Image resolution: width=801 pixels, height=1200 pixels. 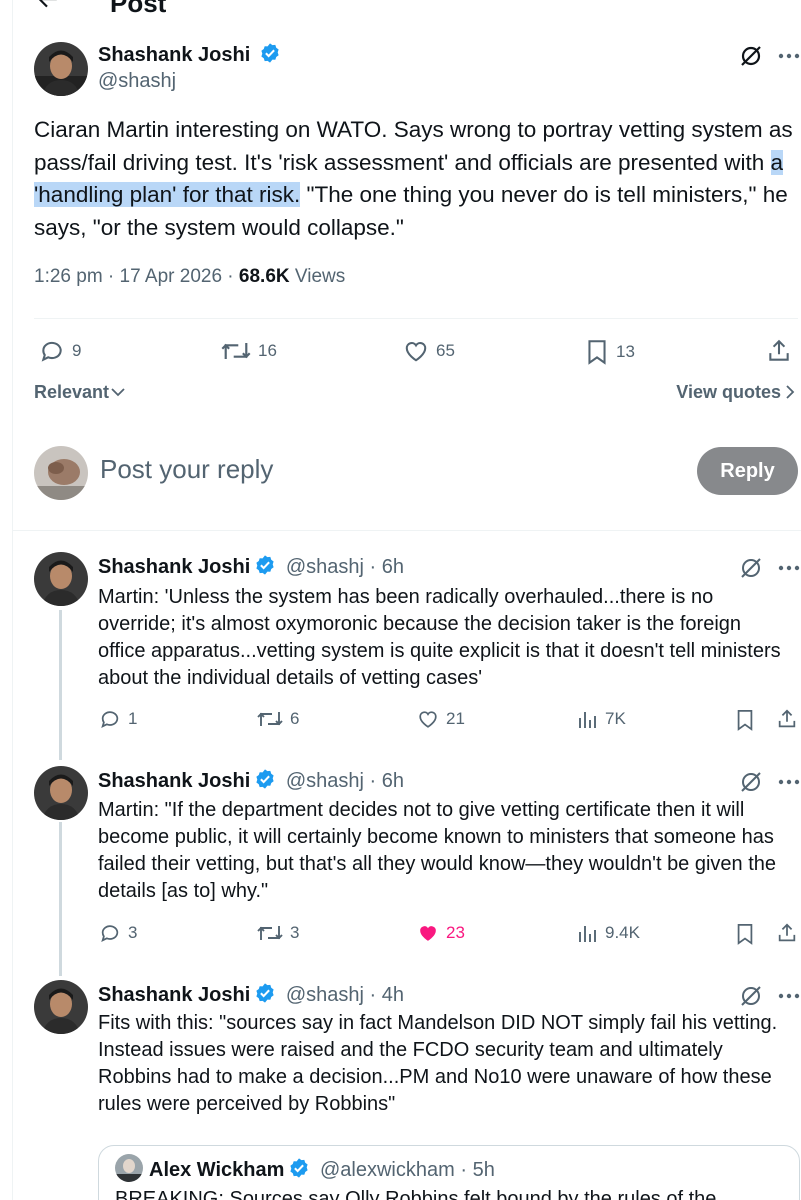 I want to click on bookmark-count: 13, so click(x=625, y=351).